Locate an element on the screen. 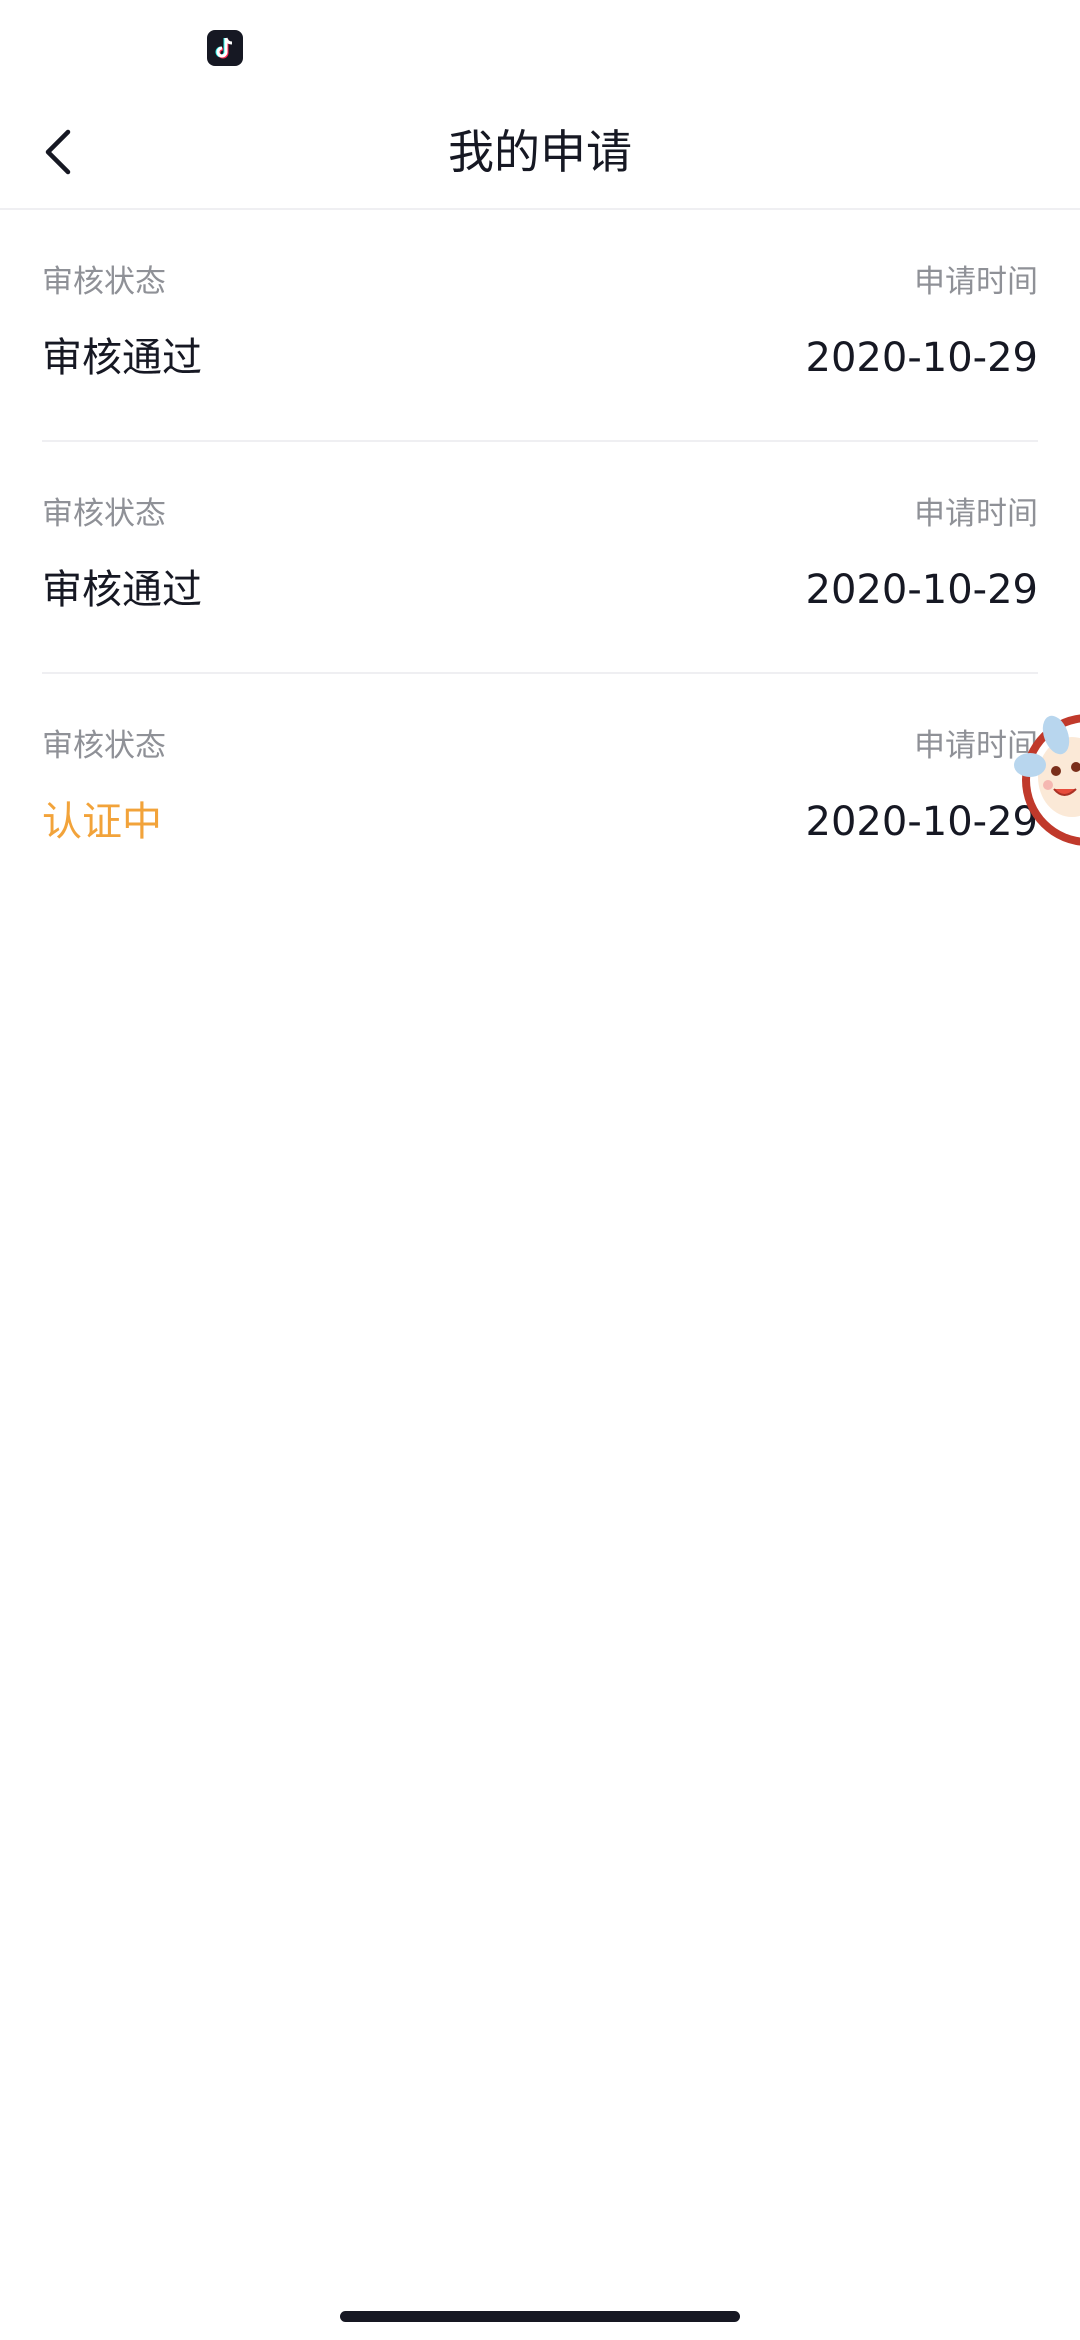 The image size is (1080, 2340). nav-bar: 我的申请 is located at coordinates (540, 153).